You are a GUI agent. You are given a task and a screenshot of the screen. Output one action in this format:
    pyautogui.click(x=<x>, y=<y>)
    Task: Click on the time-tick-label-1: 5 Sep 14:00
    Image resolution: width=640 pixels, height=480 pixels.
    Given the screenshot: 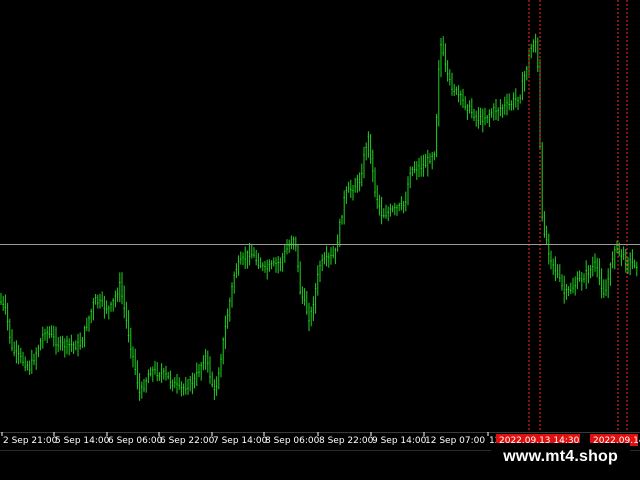 What is the action you would take?
    pyautogui.click(x=82, y=441)
    